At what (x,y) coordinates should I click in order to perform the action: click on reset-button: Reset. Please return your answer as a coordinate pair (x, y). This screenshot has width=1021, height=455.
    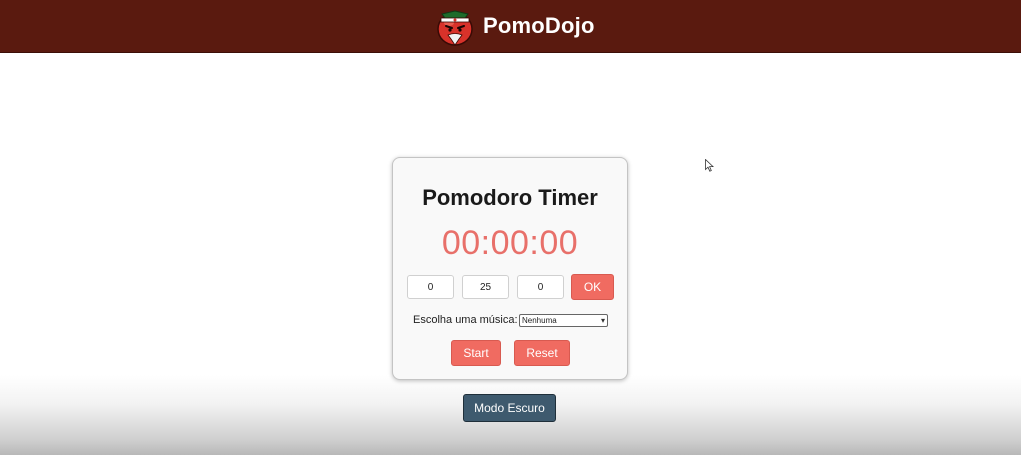
    Looking at the image, I should click on (542, 353).